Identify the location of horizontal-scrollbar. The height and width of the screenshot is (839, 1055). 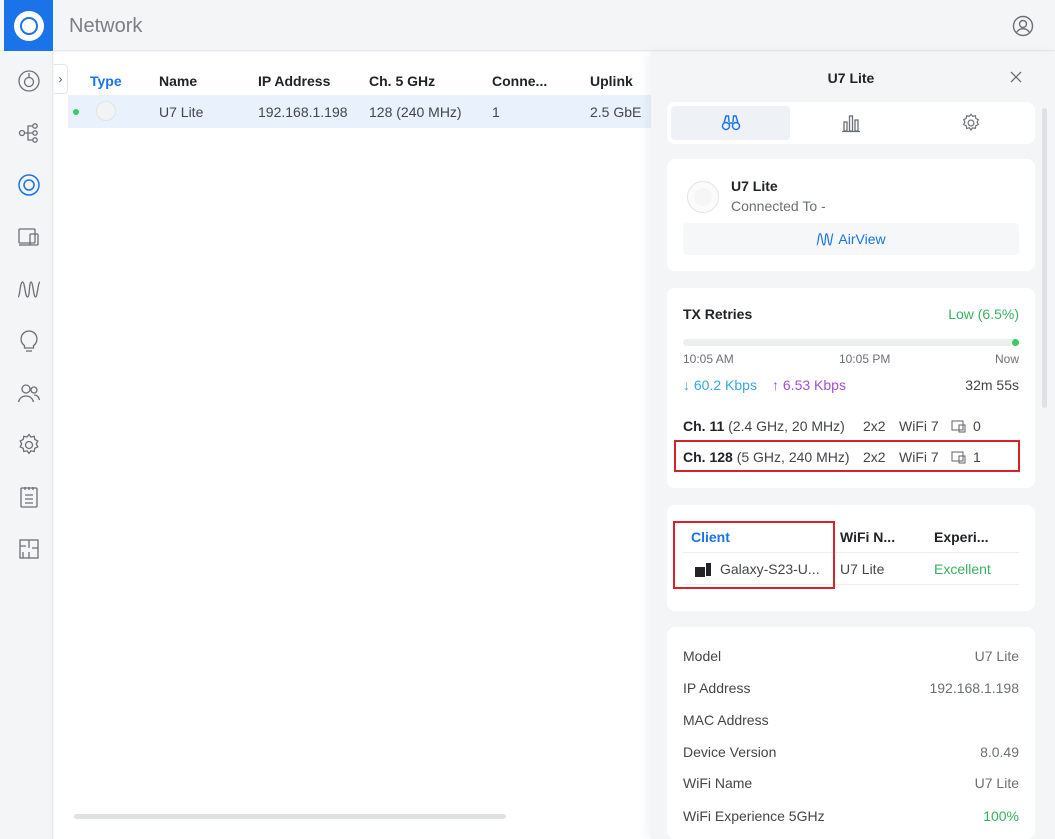
(290, 816).